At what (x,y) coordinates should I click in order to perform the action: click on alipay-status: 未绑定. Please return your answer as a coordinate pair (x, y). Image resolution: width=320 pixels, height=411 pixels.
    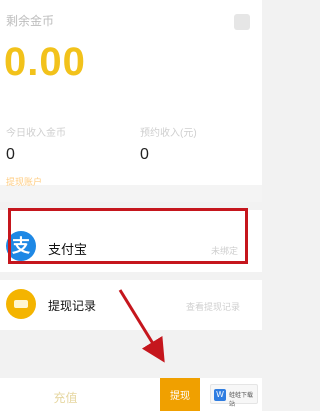
    Looking at the image, I should click on (224, 251).